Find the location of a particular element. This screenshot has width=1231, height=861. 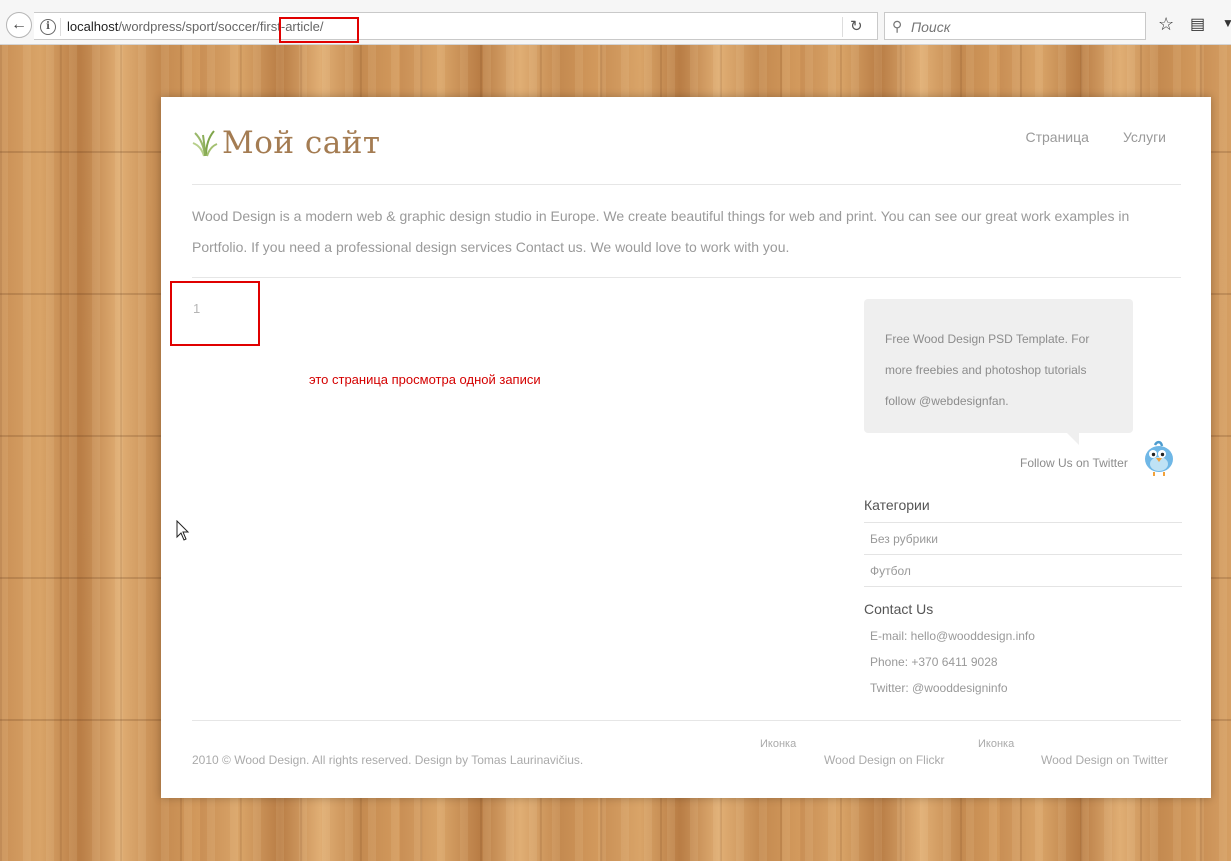

contact-phone: Phone: +370 6411 9028 is located at coordinates (934, 662).